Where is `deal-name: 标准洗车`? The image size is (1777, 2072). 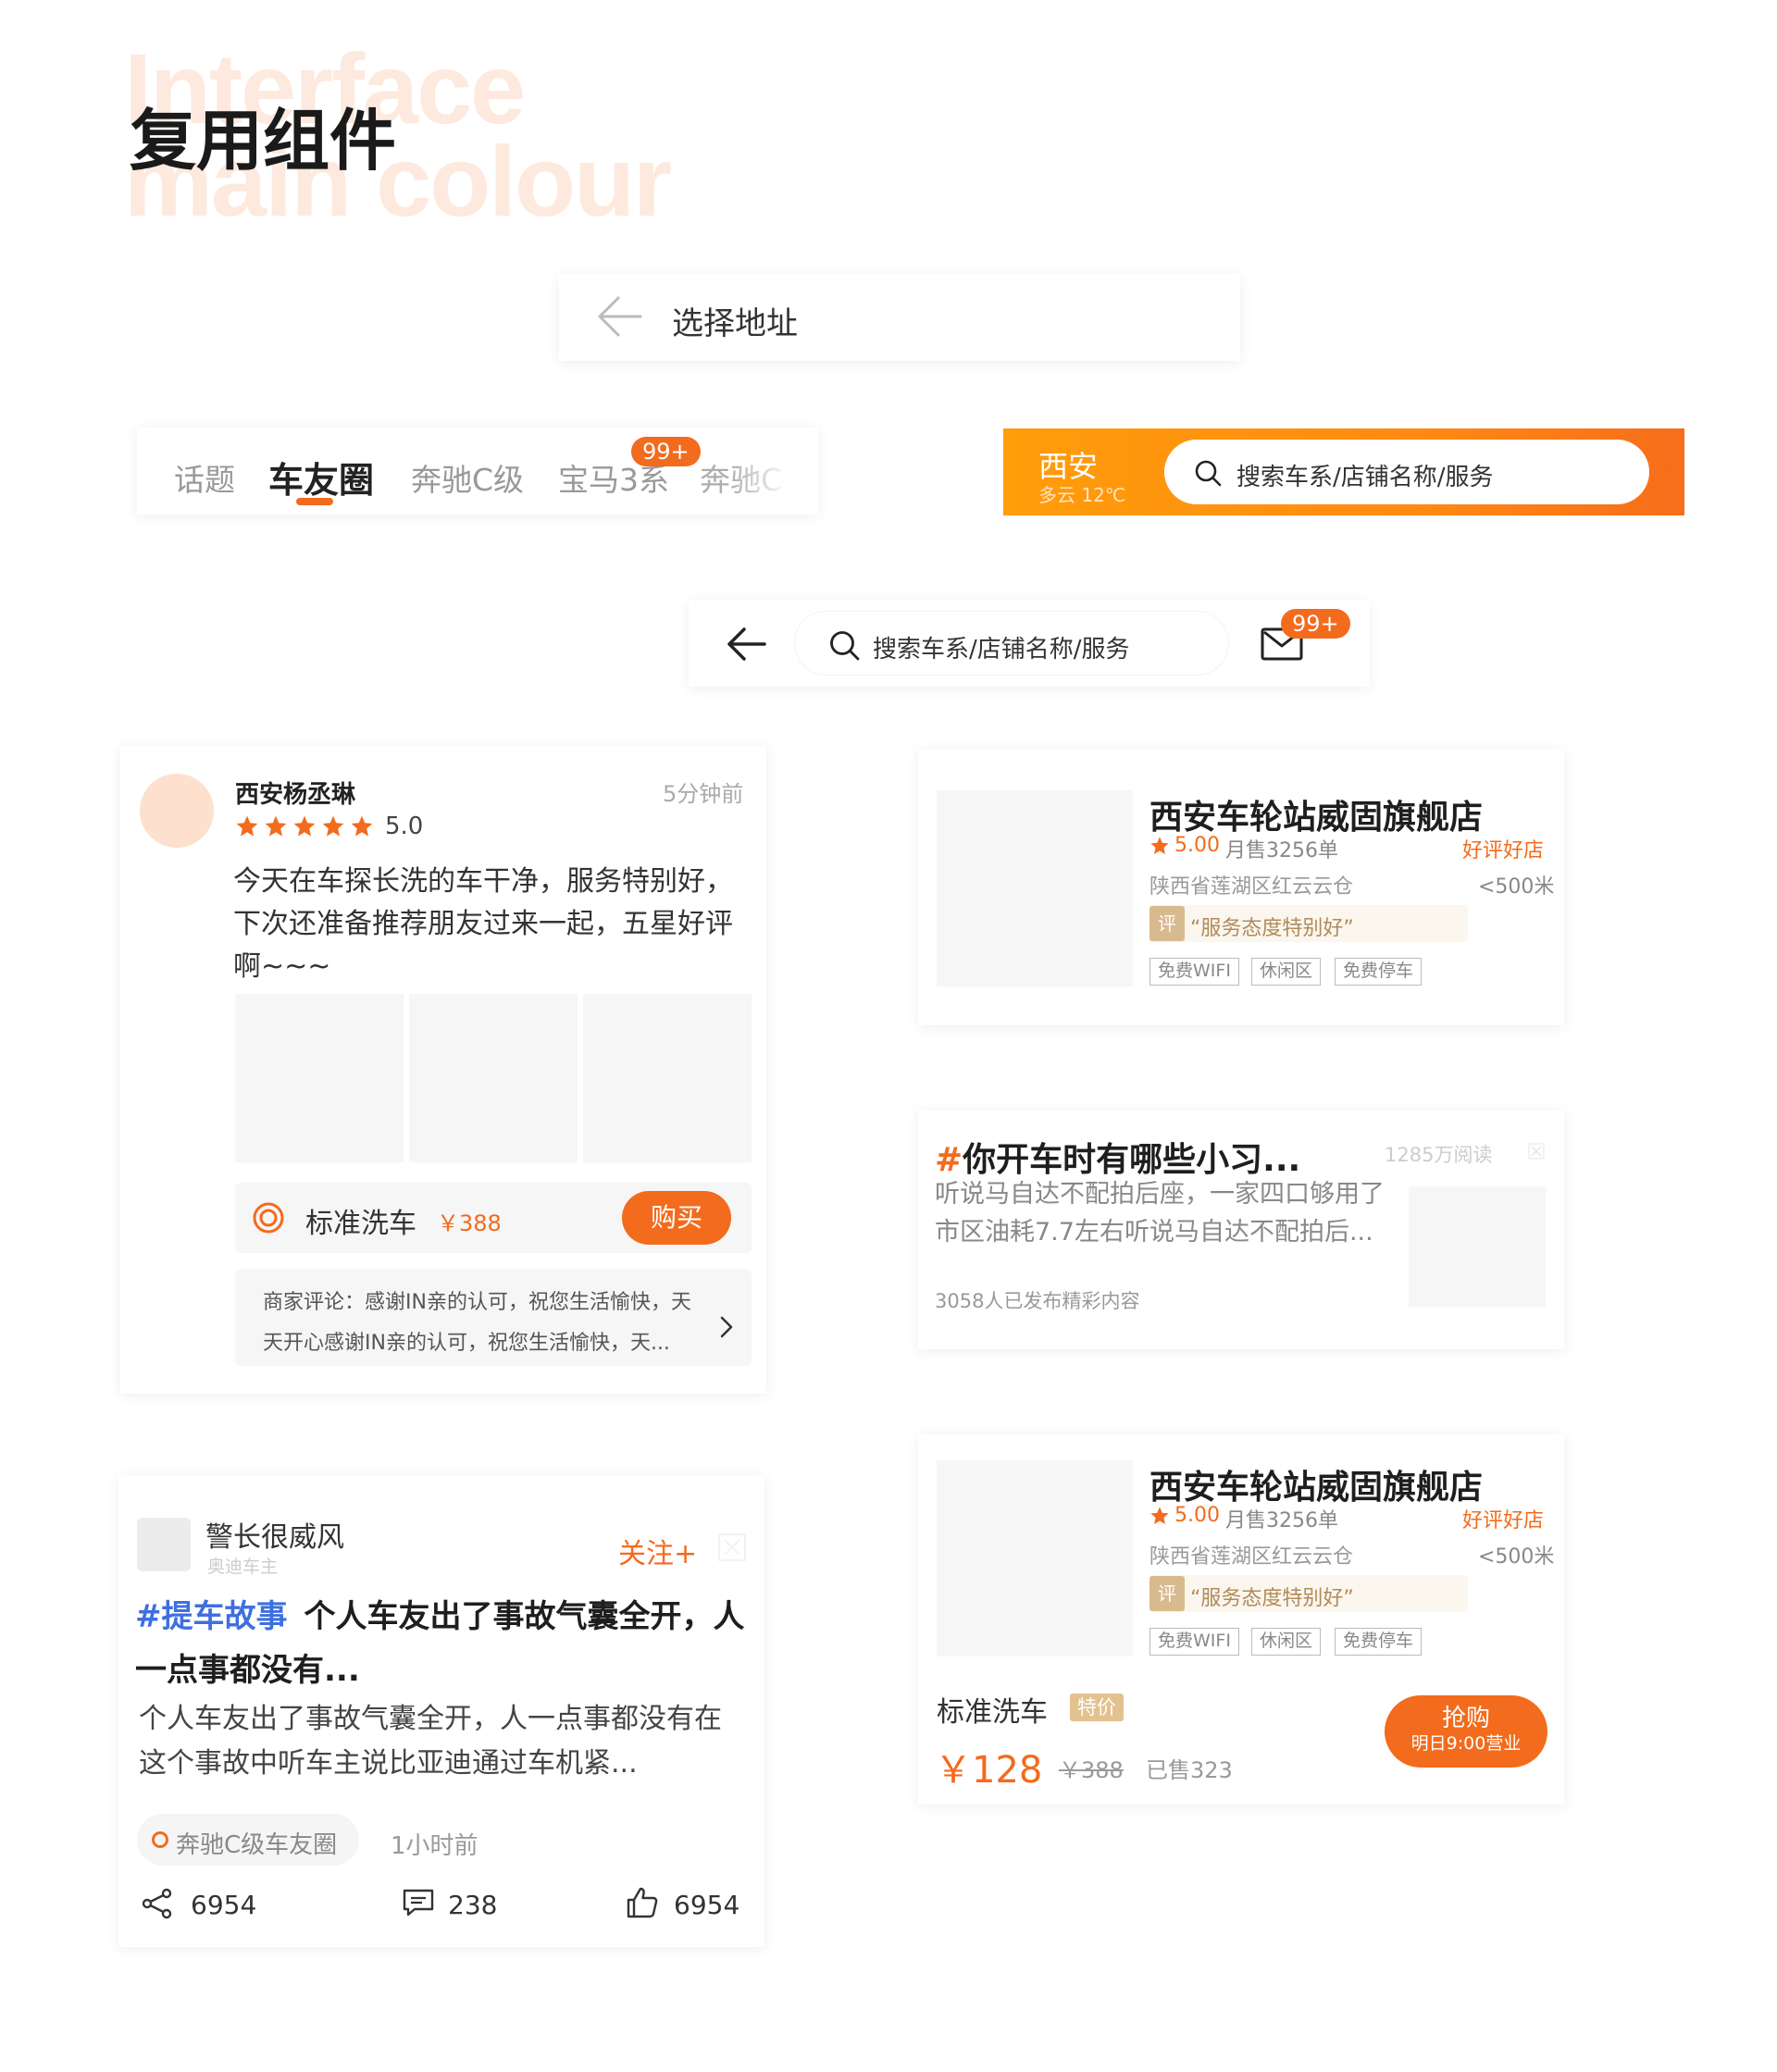 deal-name: 标准洗车 is located at coordinates (992, 1712).